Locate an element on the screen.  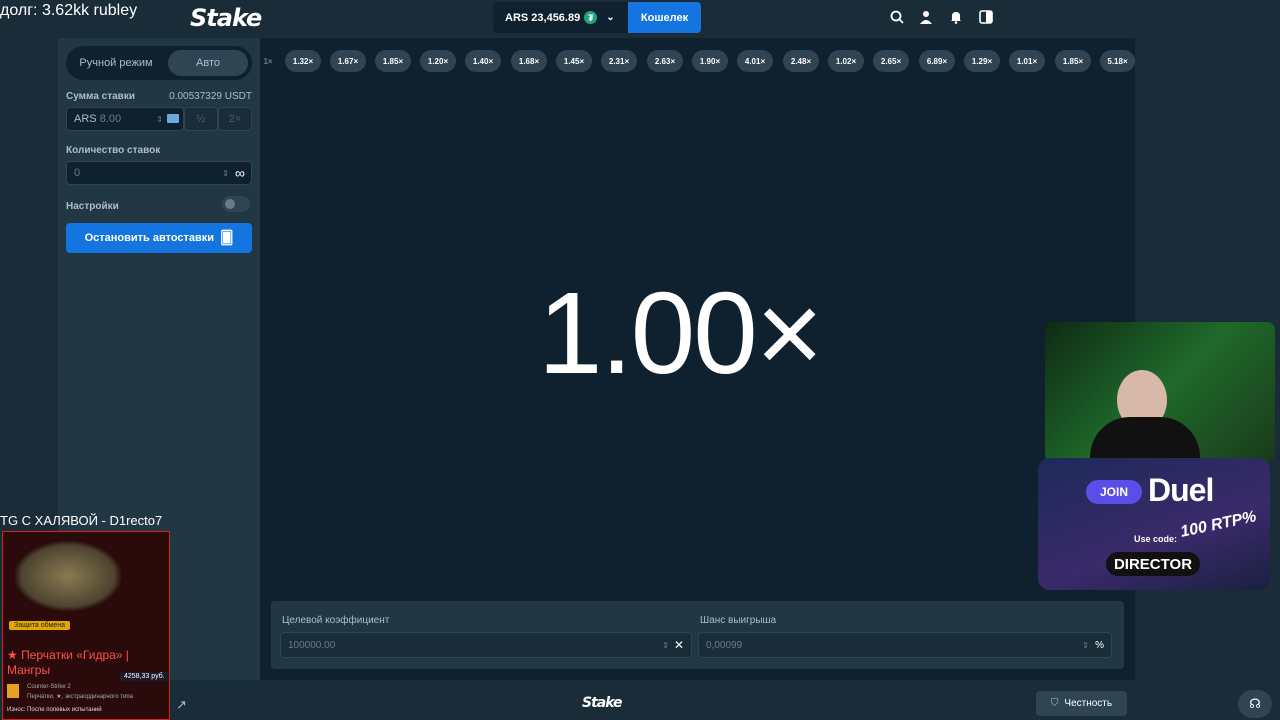
popout-icon: ↗ is located at coordinates (181, 705).